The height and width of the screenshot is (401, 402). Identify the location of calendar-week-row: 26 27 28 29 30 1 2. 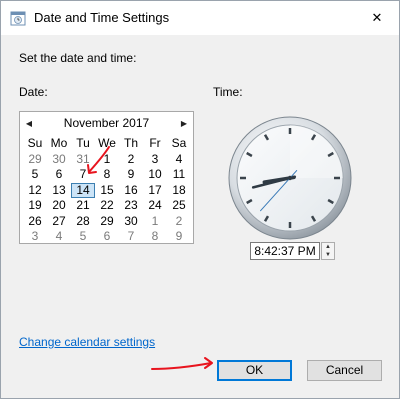
(107, 222).